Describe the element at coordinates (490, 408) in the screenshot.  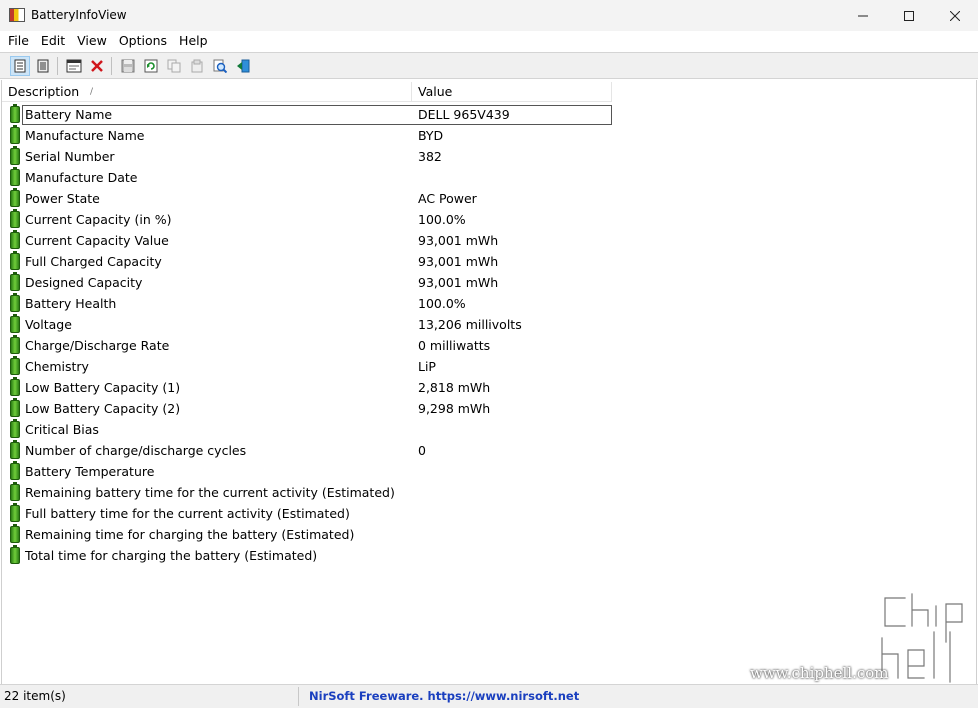
I see `table-row: Low Battery Capacity (2) 9,298 mWh` at that location.